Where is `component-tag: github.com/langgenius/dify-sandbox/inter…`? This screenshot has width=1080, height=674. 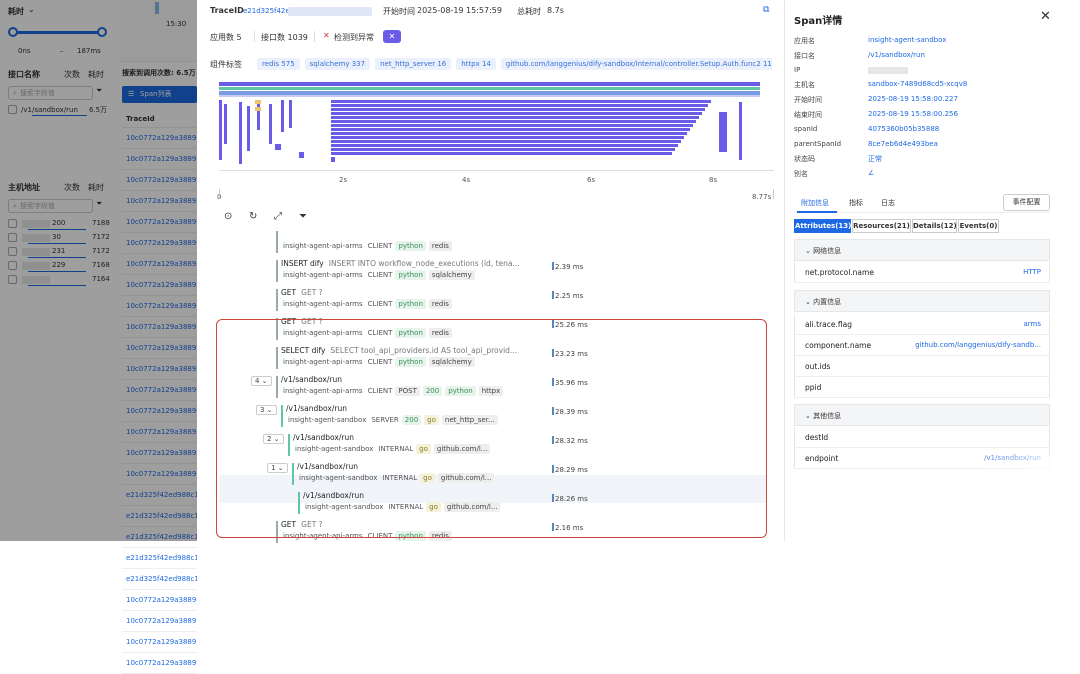 component-tag: github.com/langgenius/dify-sandbox/inter… is located at coordinates (636, 64).